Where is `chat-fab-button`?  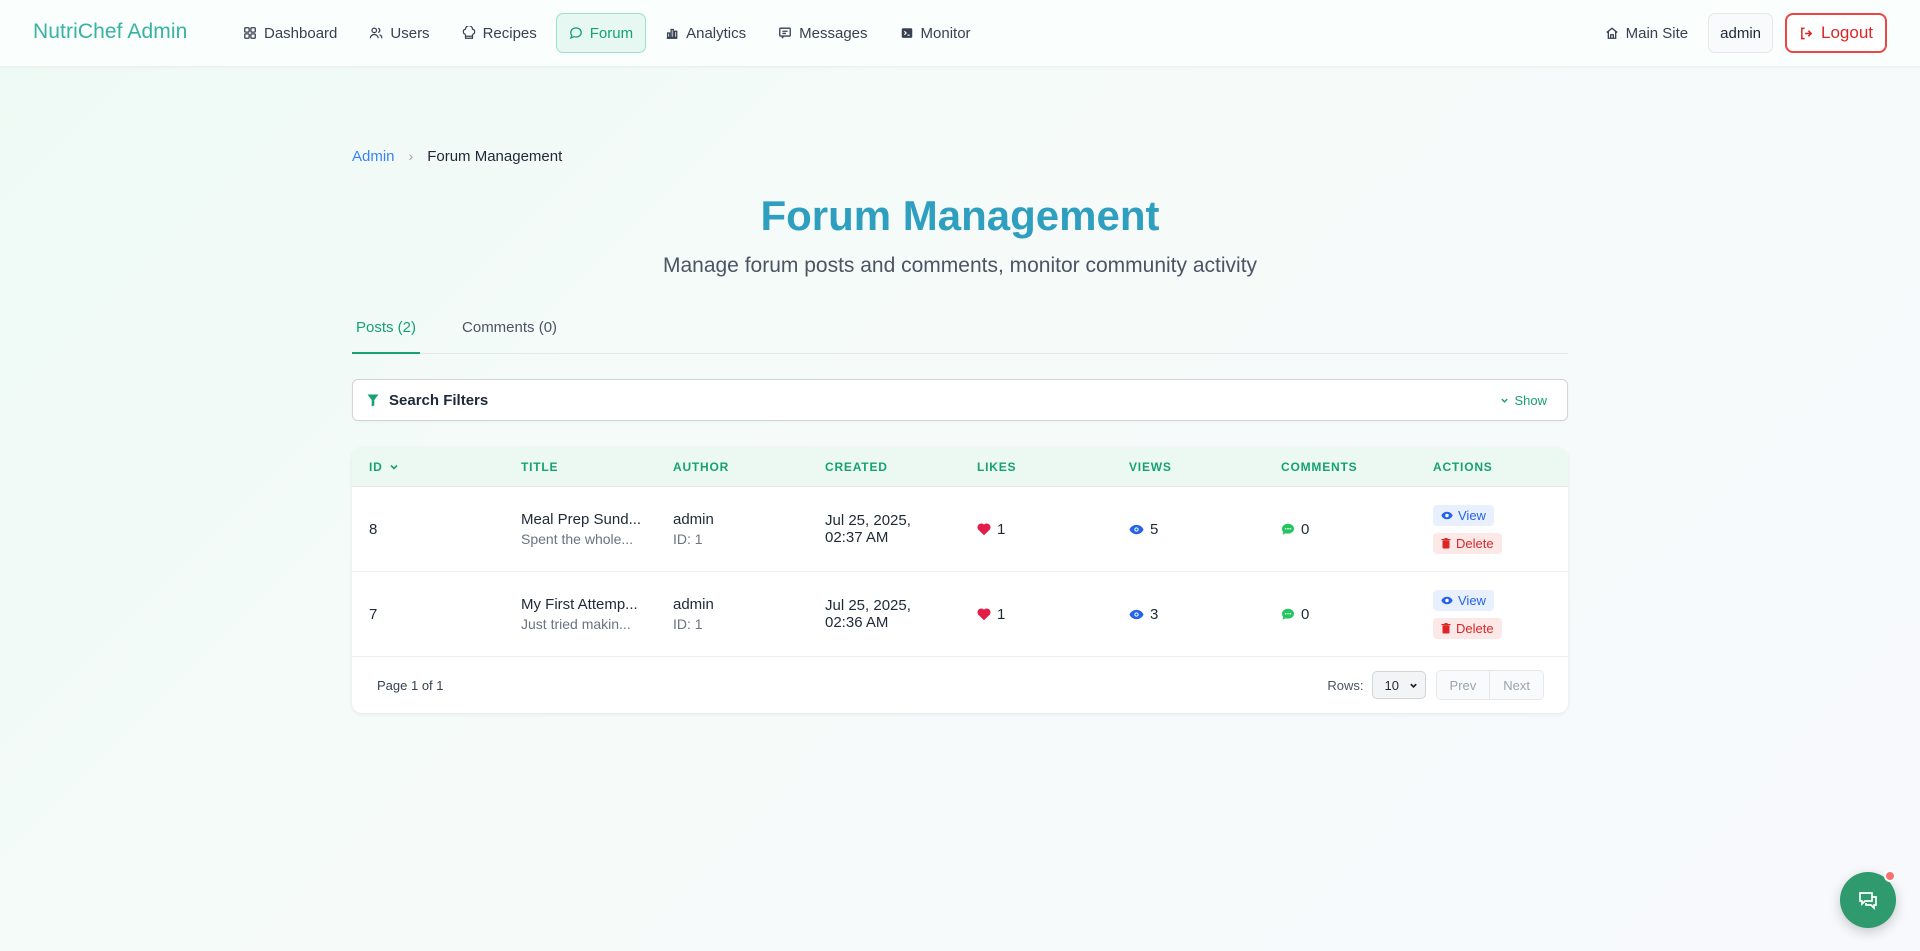 chat-fab-button is located at coordinates (1868, 899).